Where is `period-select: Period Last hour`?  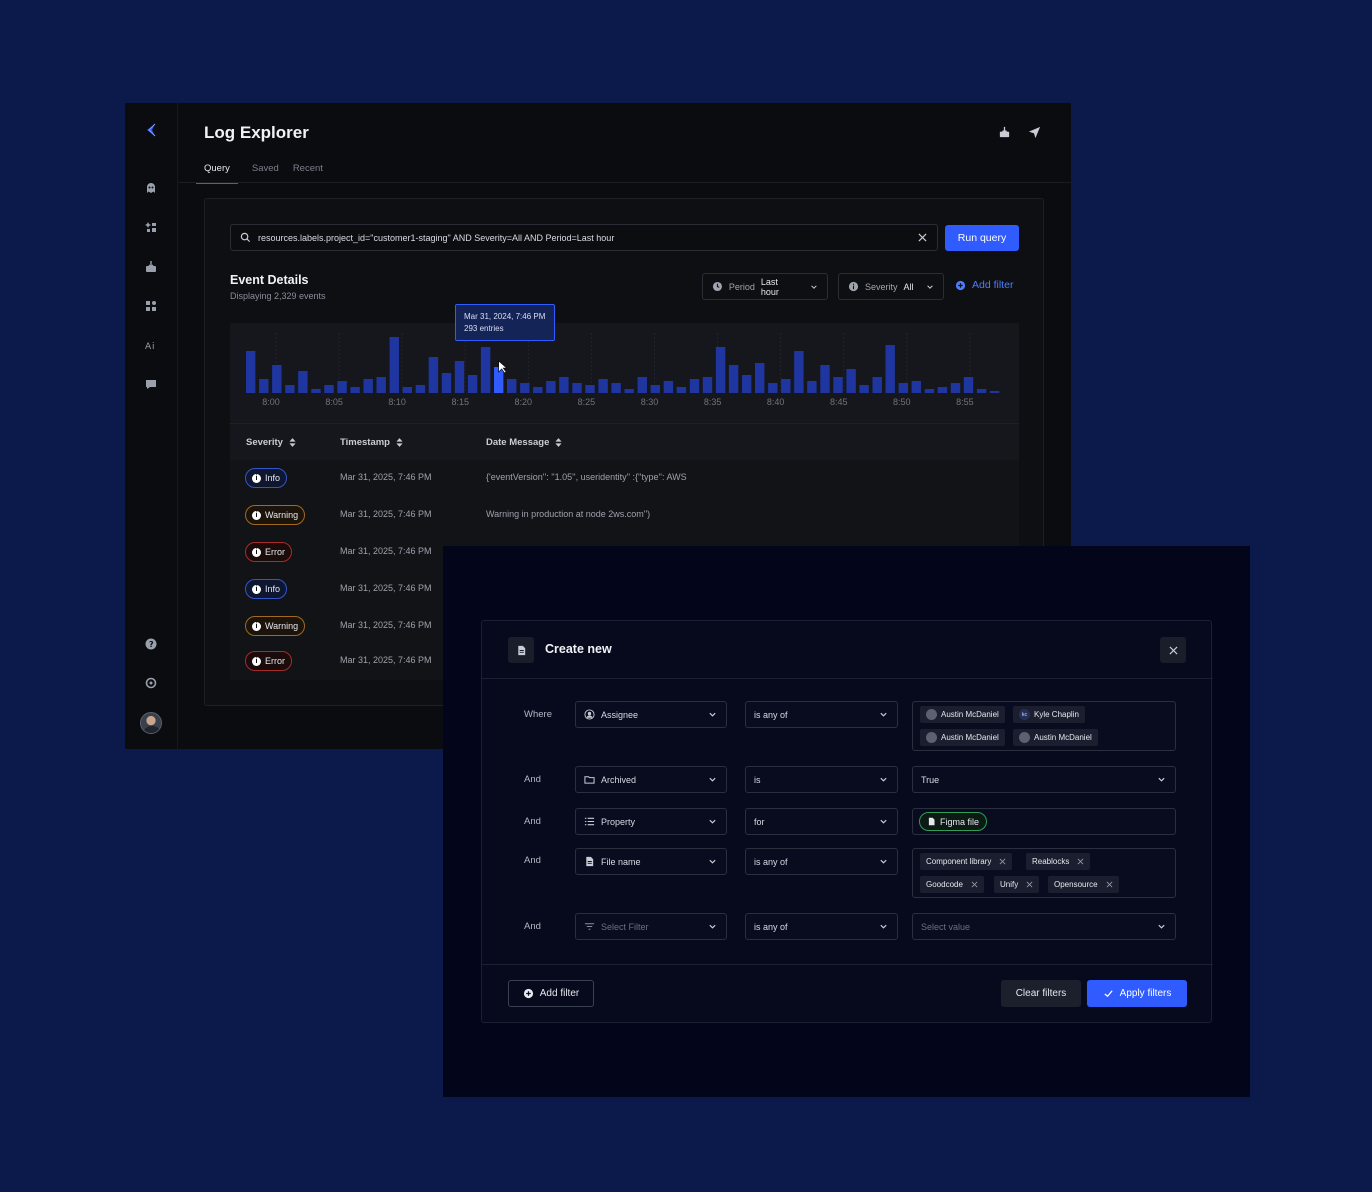
period-select: Period Last hour is located at coordinates (765, 286).